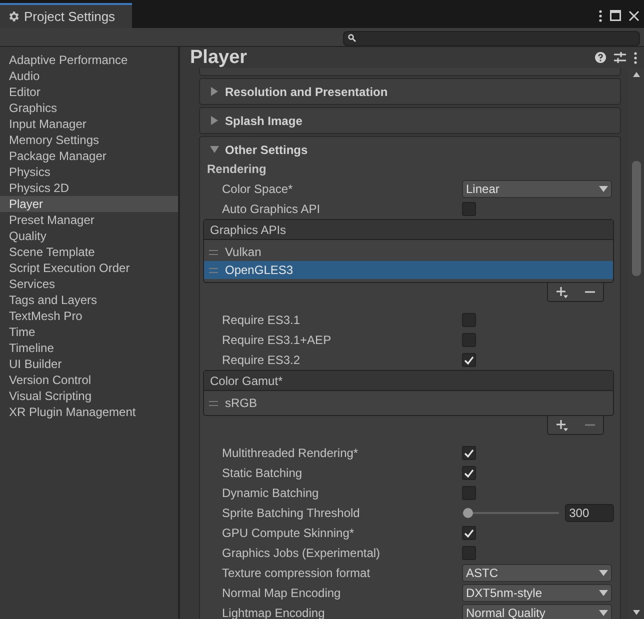 The width and height of the screenshot is (644, 619). I want to click on help-icon, so click(600, 57).